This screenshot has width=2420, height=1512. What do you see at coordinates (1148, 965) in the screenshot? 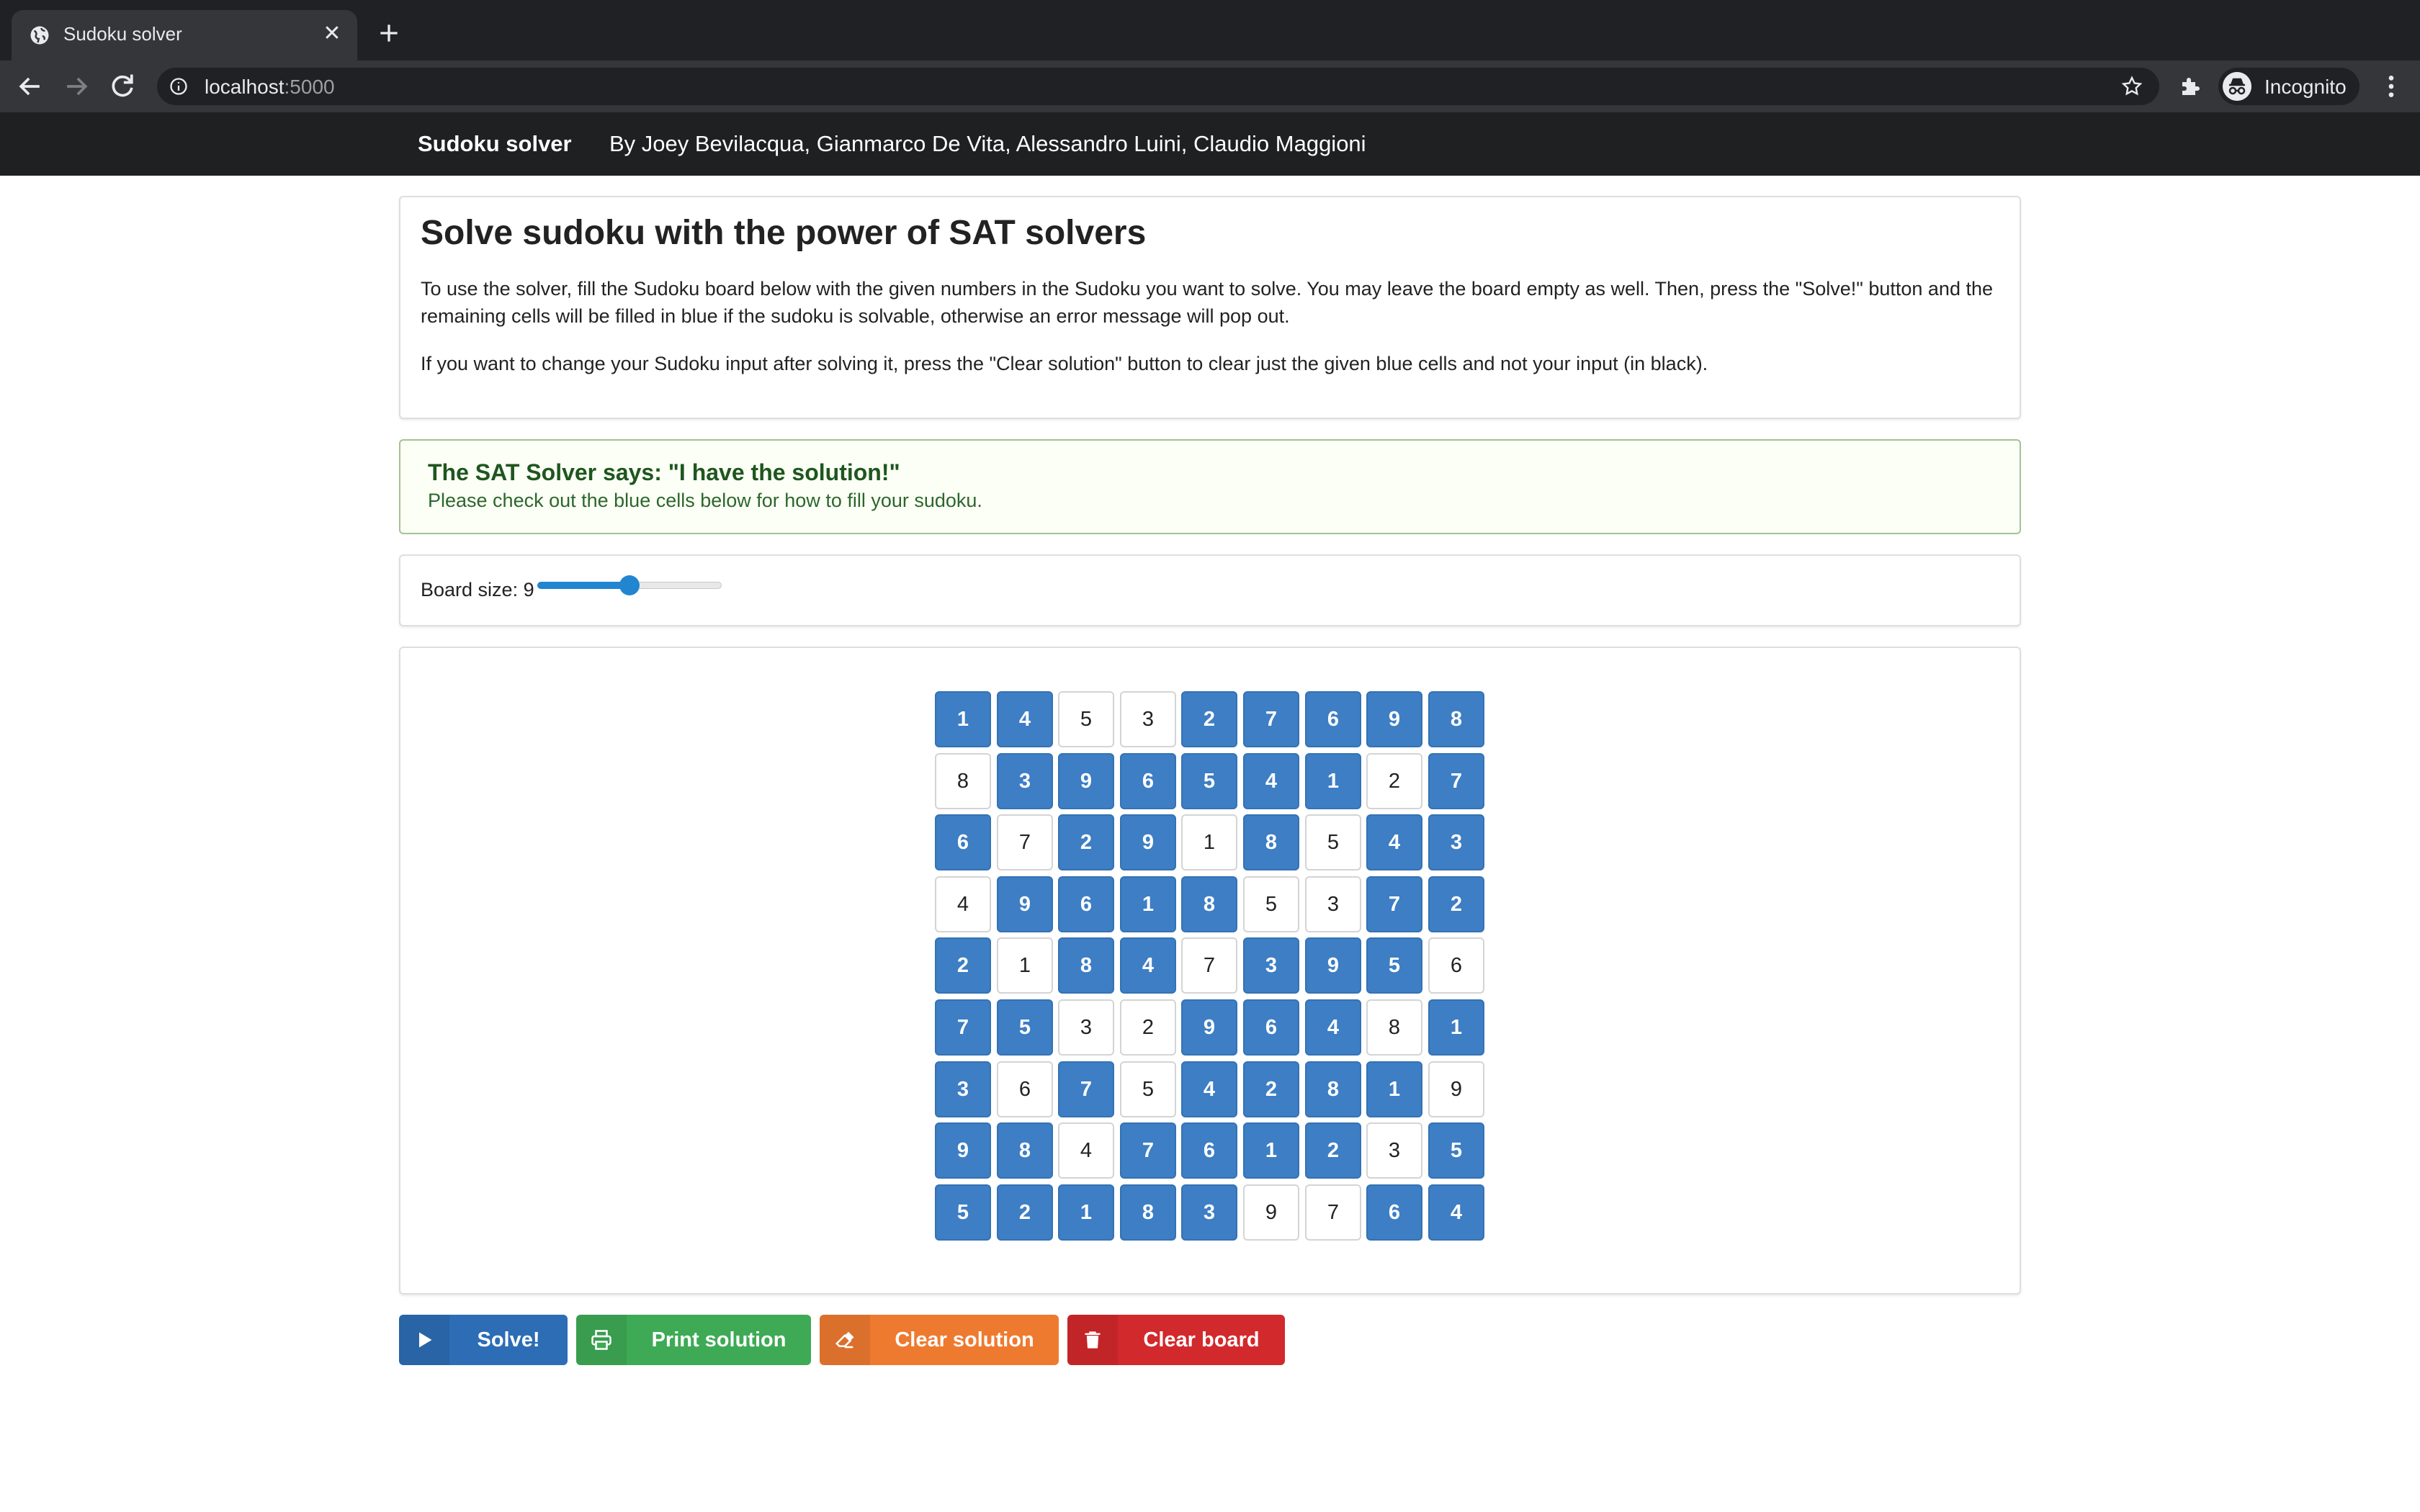
I see `board-cell-r5-c4: 4` at bounding box center [1148, 965].